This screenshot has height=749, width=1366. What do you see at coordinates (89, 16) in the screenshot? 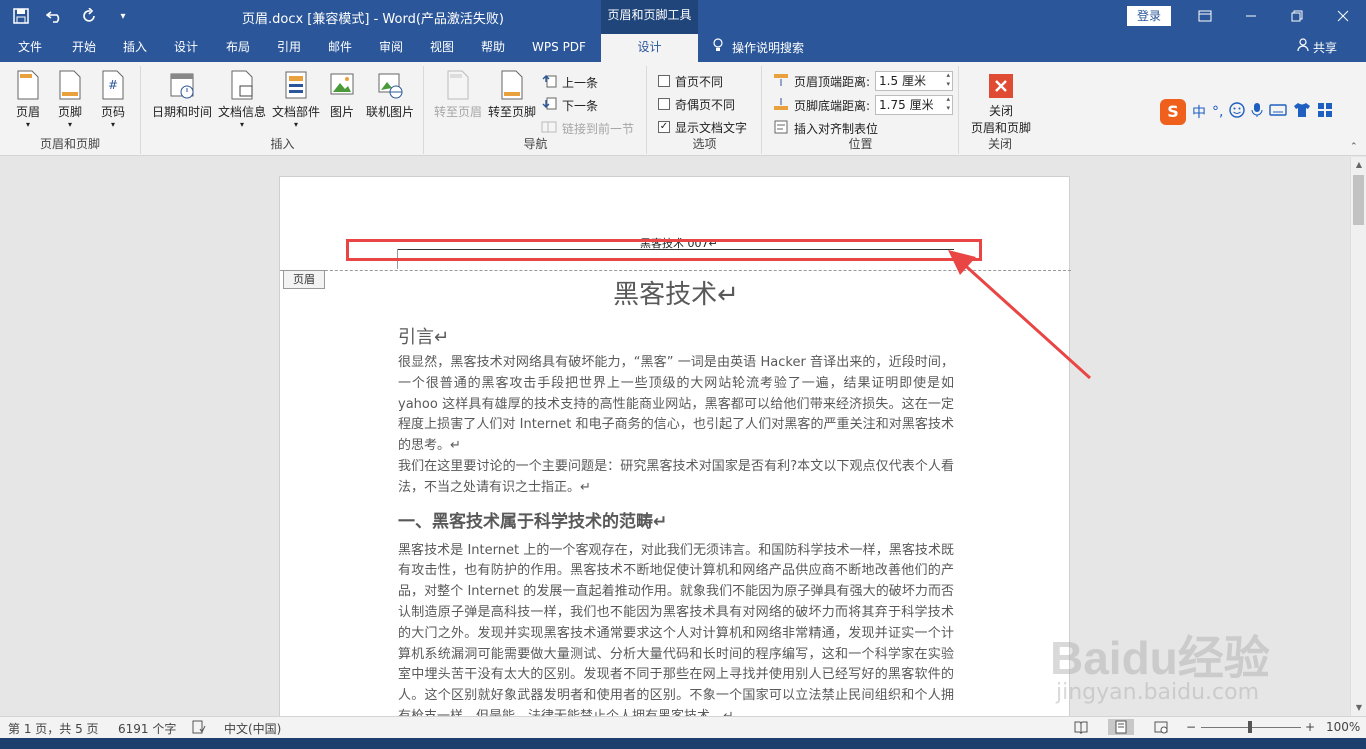
I see `redo-icon` at bounding box center [89, 16].